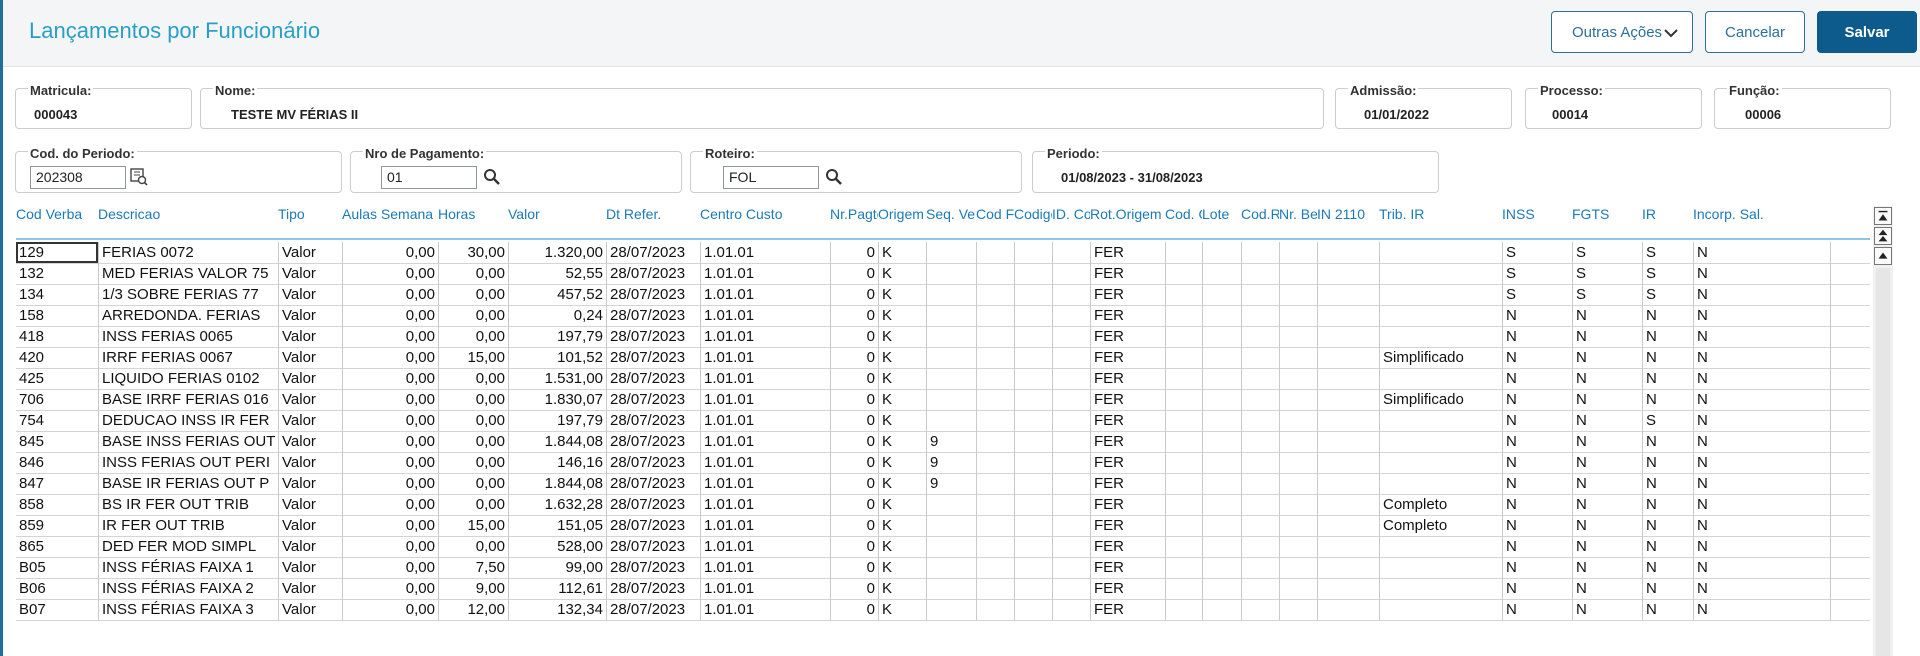 The height and width of the screenshot is (656, 1920). I want to click on grid-vertical-scrollbar, so click(1883, 431).